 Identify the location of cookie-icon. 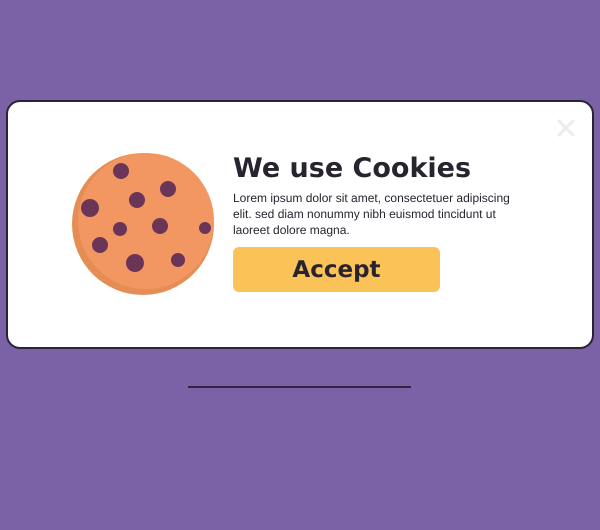
(143, 224).